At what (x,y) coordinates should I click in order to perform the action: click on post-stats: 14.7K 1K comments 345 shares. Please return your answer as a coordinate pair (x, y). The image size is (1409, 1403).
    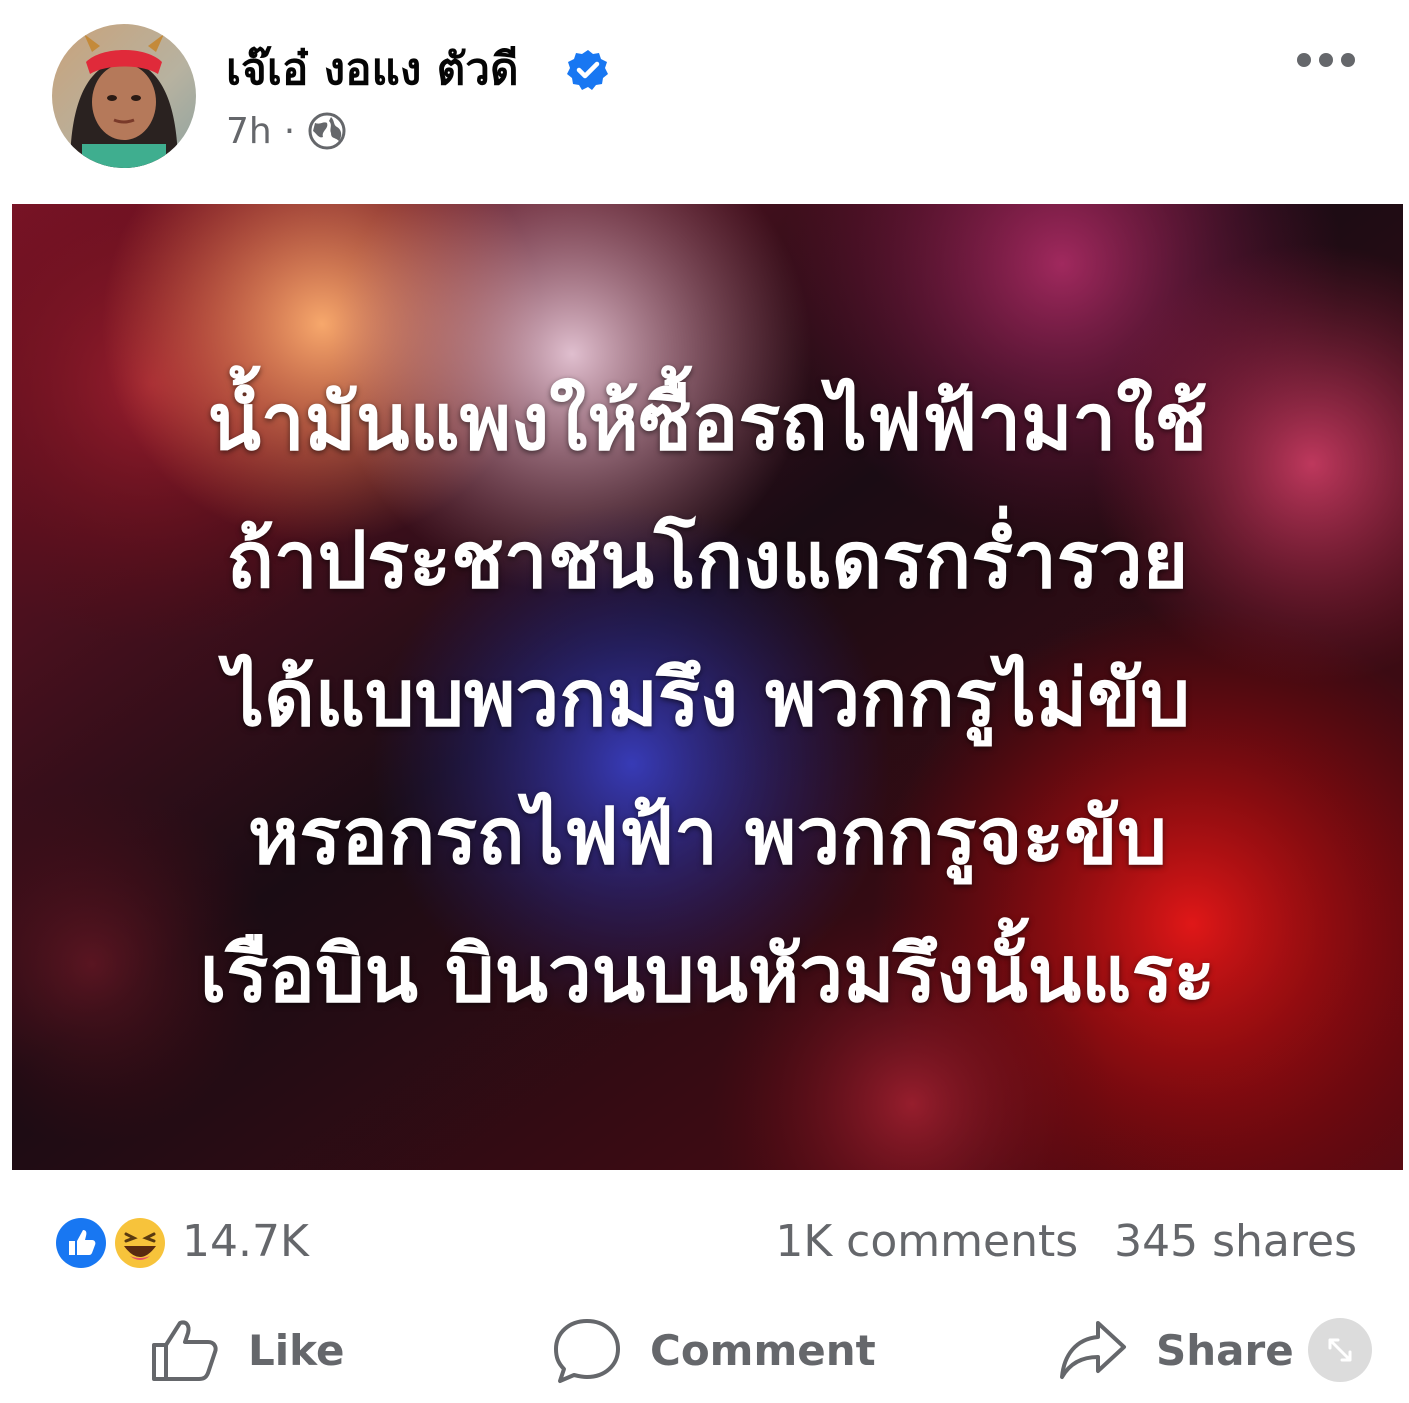
    Looking at the image, I should click on (704, 1245).